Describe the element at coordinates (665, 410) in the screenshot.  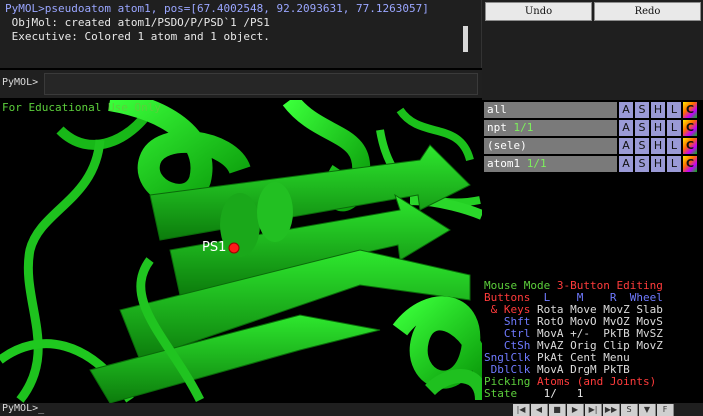
I see `fullscreen-button: F` at that location.